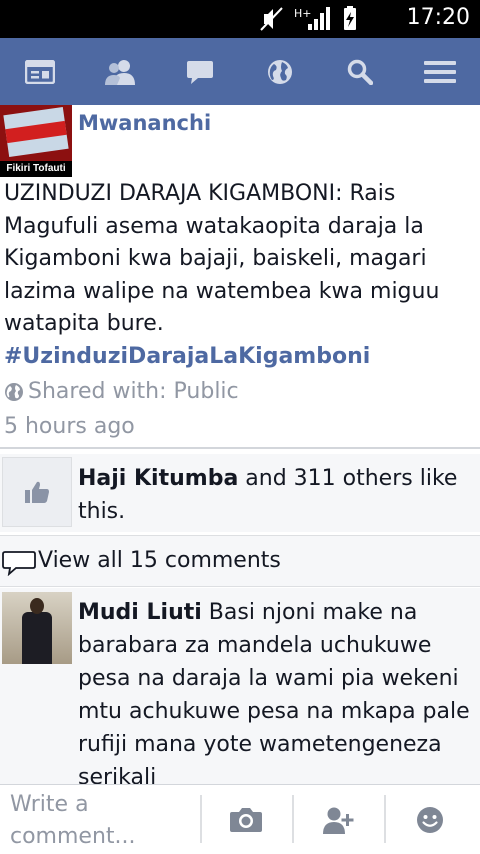 Image resolution: width=480 pixels, height=854 pixels. Describe the element at coordinates (215, 258) in the screenshot. I see `post-text-line: Kigamboni kwa bajaji, baiskeli, magari` at that location.